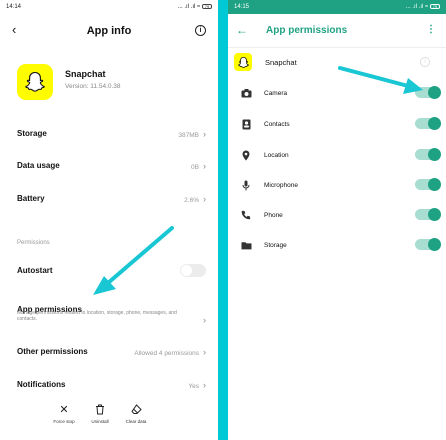 The height and width of the screenshot is (440, 446). What do you see at coordinates (428, 92) in the screenshot?
I see `camera-toggle` at bounding box center [428, 92].